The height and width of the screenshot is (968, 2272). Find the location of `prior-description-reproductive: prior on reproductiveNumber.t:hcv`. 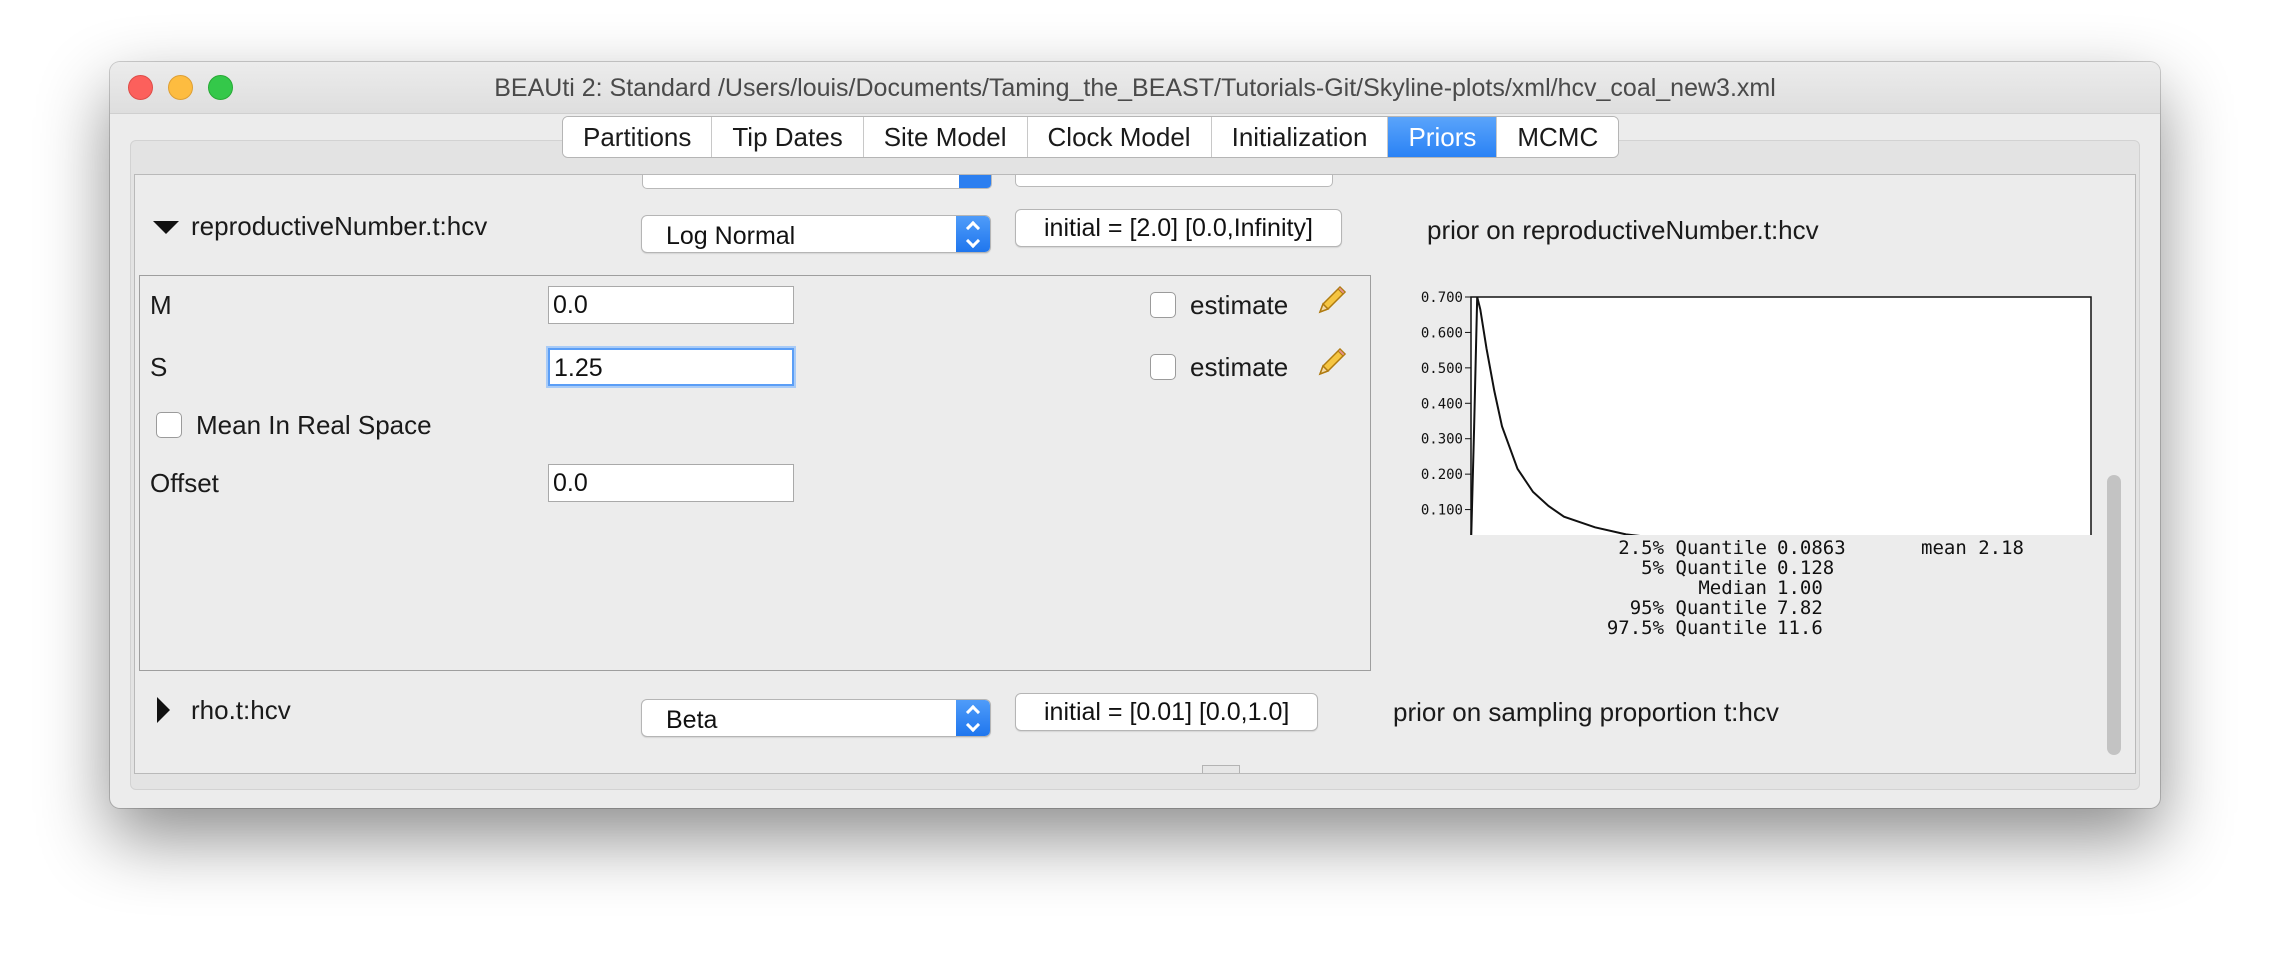

prior-description-reproductive: prior on reproductiveNumber.t:hcv is located at coordinates (1623, 230).